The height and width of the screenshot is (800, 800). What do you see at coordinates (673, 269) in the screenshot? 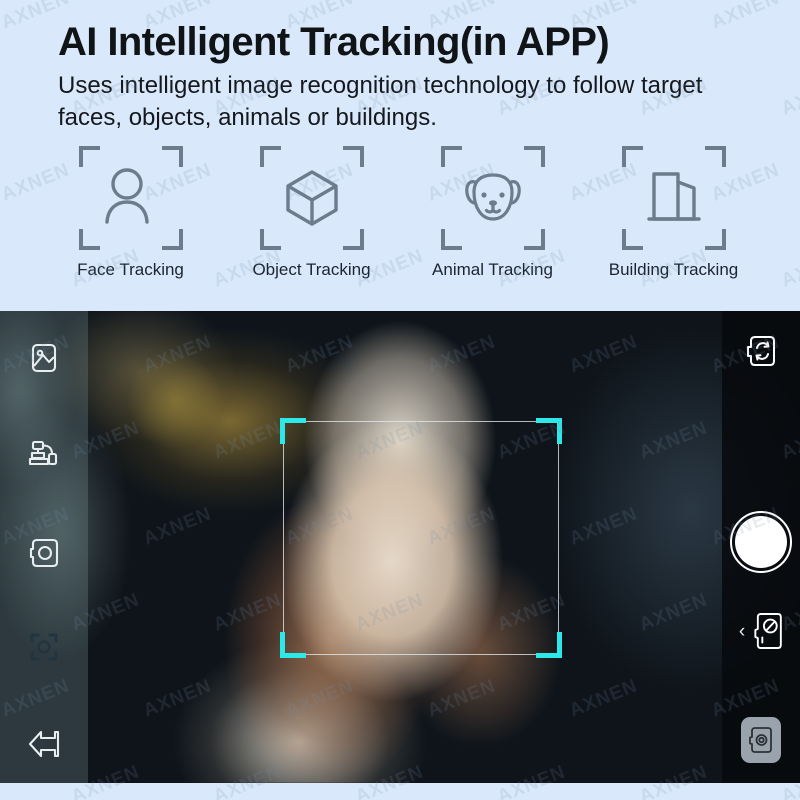
I see `feature-label-building: Building Tracking` at bounding box center [673, 269].